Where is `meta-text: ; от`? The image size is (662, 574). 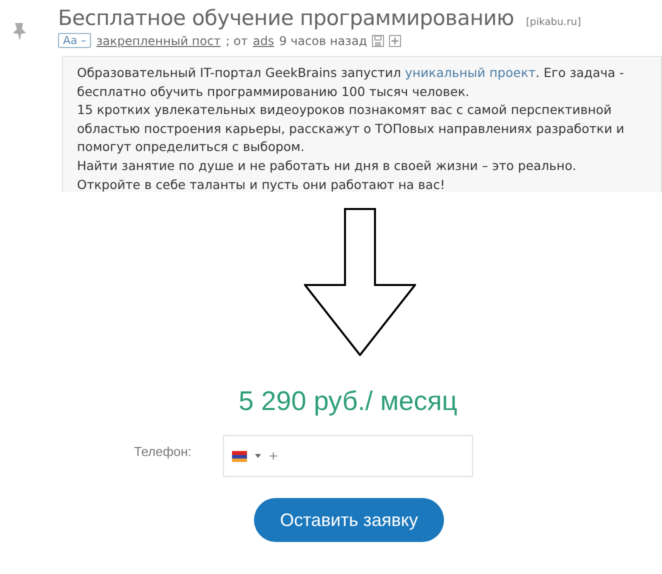 meta-text: ; от is located at coordinates (237, 41).